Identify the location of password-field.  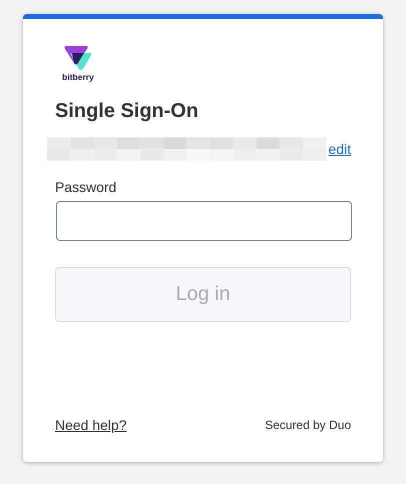
(204, 221).